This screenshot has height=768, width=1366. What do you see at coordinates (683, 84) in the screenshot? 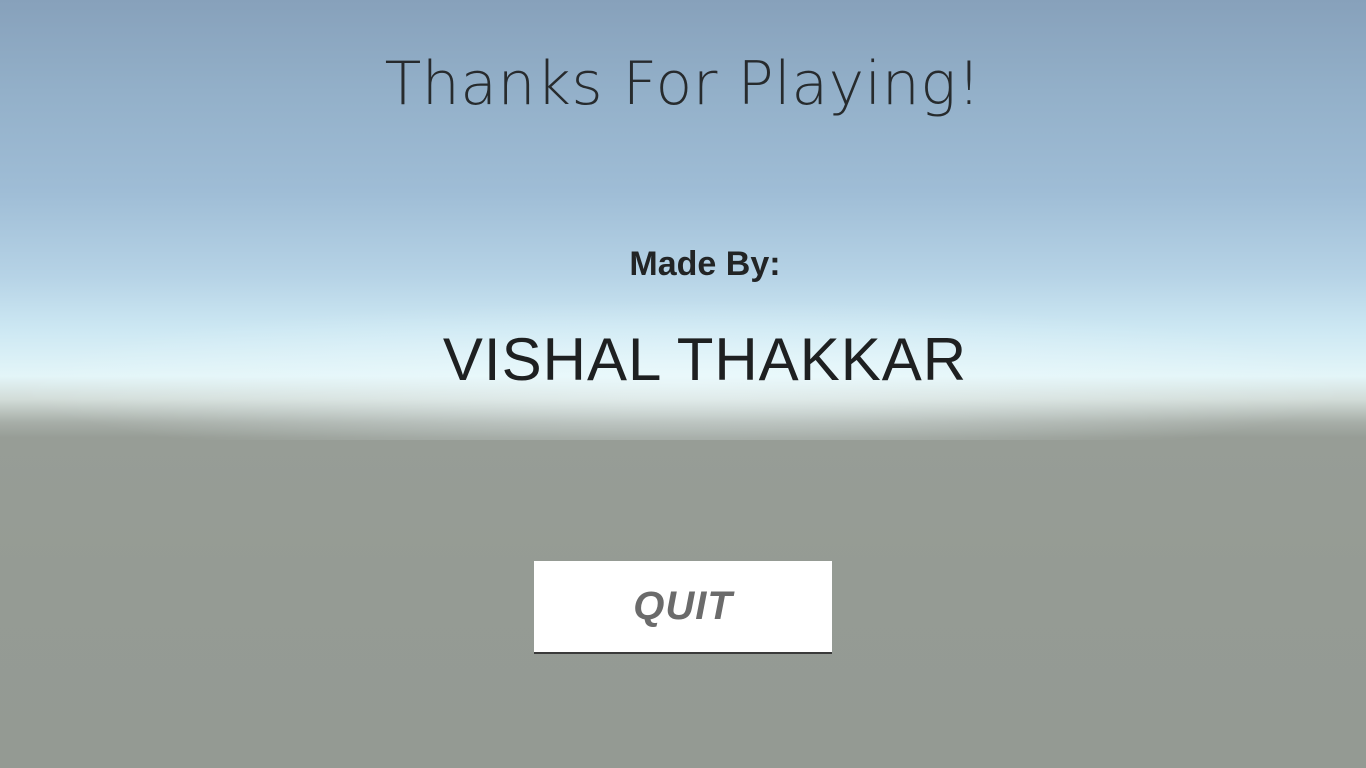
I see `page-title: Thanks For Playing!` at bounding box center [683, 84].